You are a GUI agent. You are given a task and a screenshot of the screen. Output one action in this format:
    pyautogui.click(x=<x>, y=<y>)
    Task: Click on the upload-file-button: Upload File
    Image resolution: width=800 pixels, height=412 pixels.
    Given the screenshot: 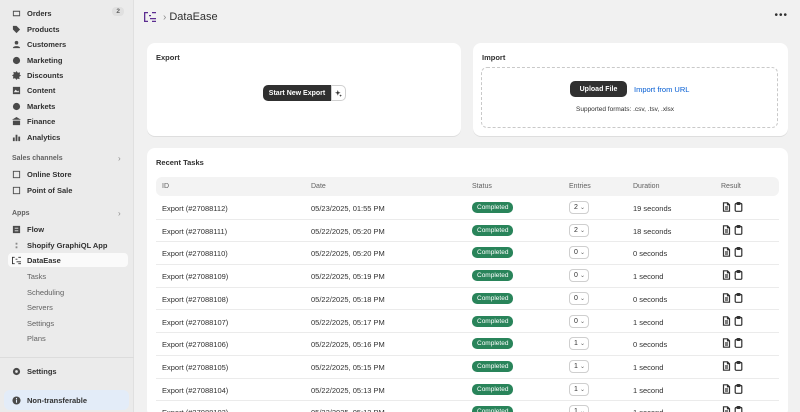 What is the action you would take?
    pyautogui.click(x=598, y=89)
    